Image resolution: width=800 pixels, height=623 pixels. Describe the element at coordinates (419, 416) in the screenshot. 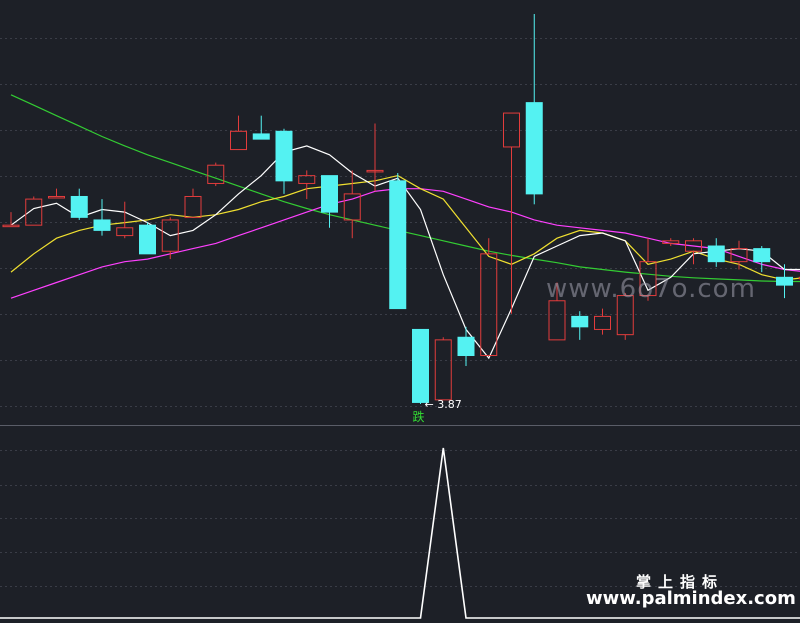

I see `signal-label: 跌` at that location.